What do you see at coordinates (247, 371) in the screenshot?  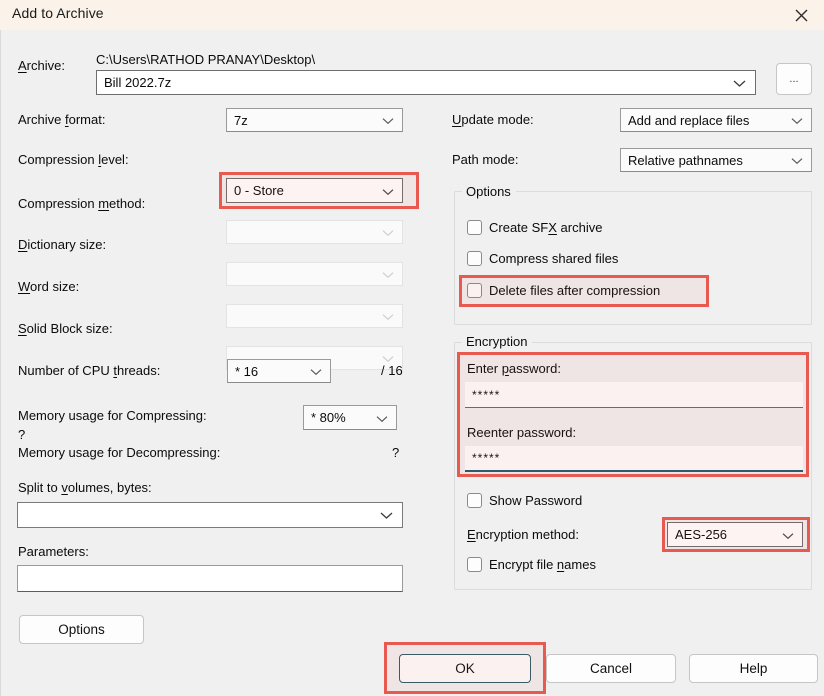 I see `cpu-threads-value: * 16` at bounding box center [247, 371].